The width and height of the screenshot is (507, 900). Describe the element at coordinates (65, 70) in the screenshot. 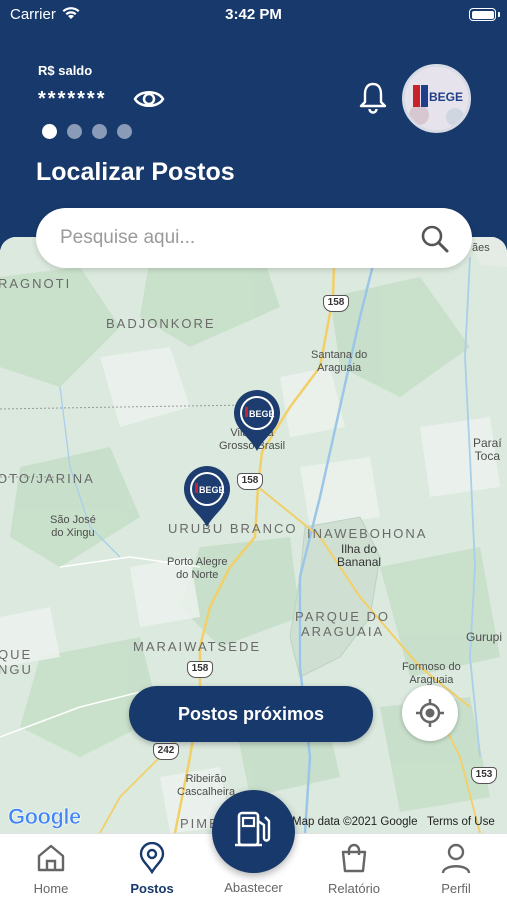

I see `balance-label: R$ saldo` at that location.